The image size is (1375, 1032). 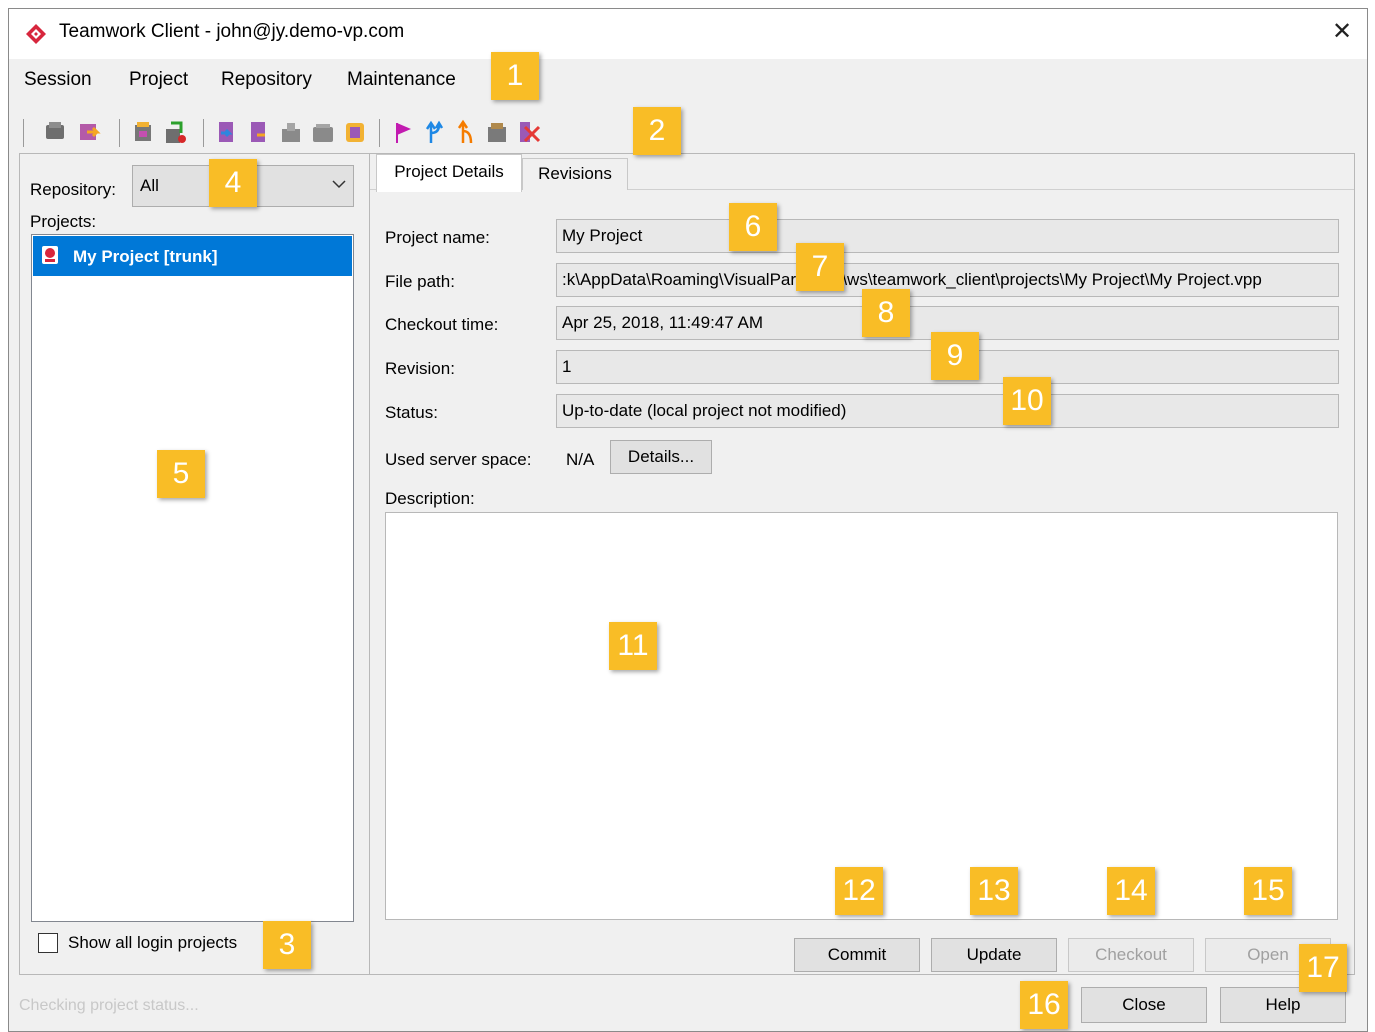 I want to click on checkout-button: Checkout, so click(x=1131, y=955).